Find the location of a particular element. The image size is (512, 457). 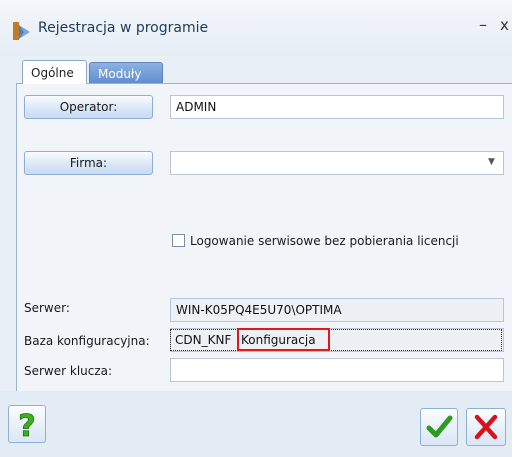

service-login-checkbox is located at coordinates (178, 240).